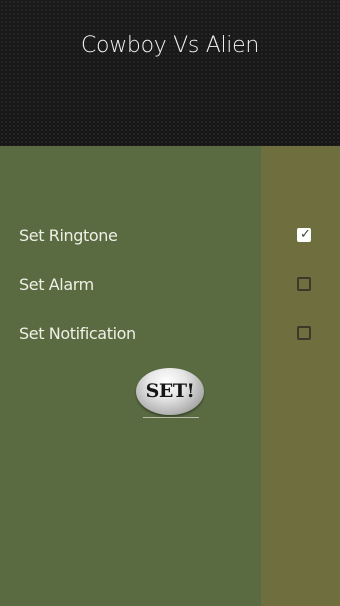 The width and height of the screenshot is (340, 606). I want to click on set-ringtone-label: Set Ringtone, so click(68, 235).